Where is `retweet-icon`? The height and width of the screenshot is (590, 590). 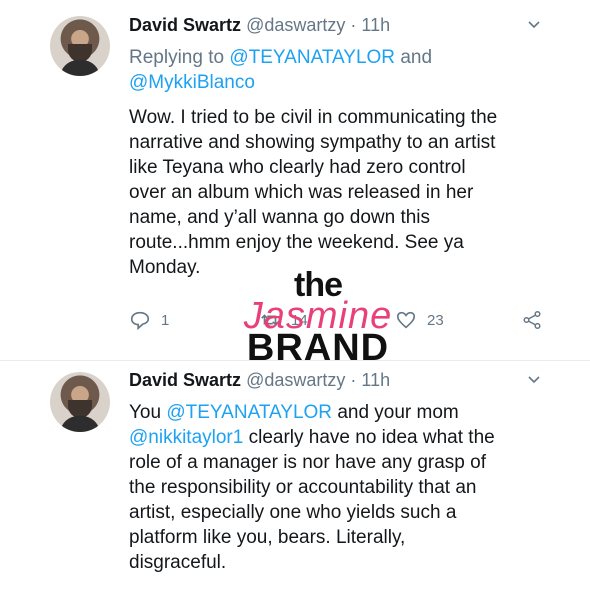
retweet-icon is located at coordinates (270, 320).